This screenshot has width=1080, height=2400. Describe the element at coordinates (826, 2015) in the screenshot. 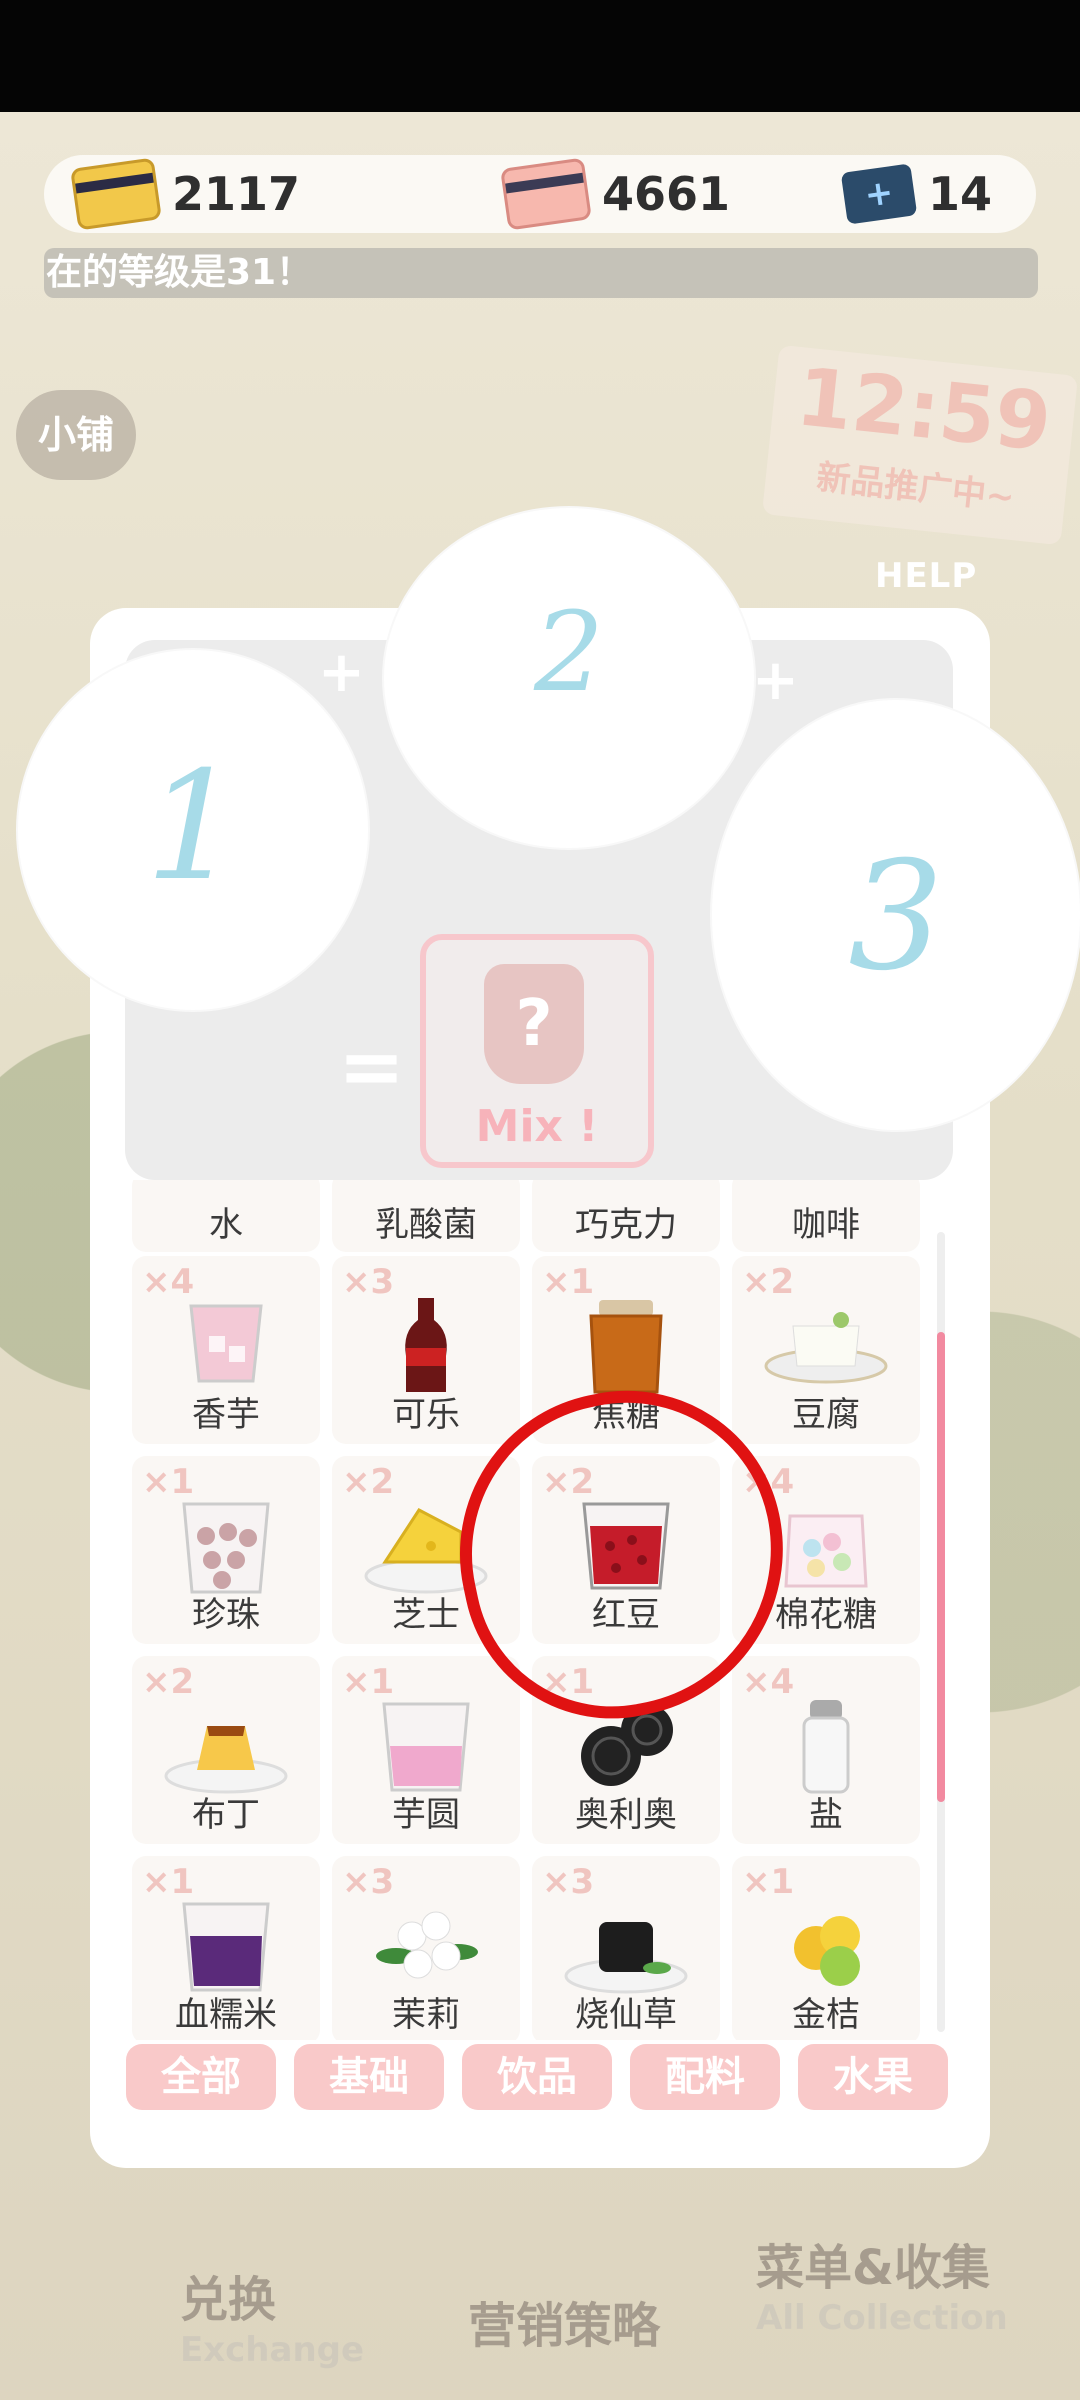

I see `ingredient-name: 金桔` at that location.